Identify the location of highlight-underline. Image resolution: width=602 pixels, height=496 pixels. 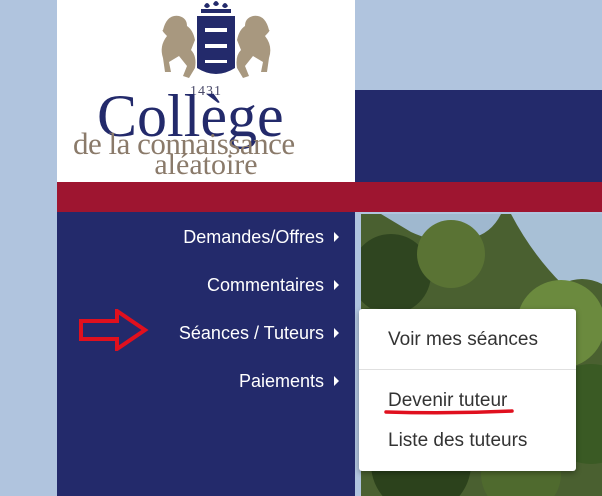
(449, 412).